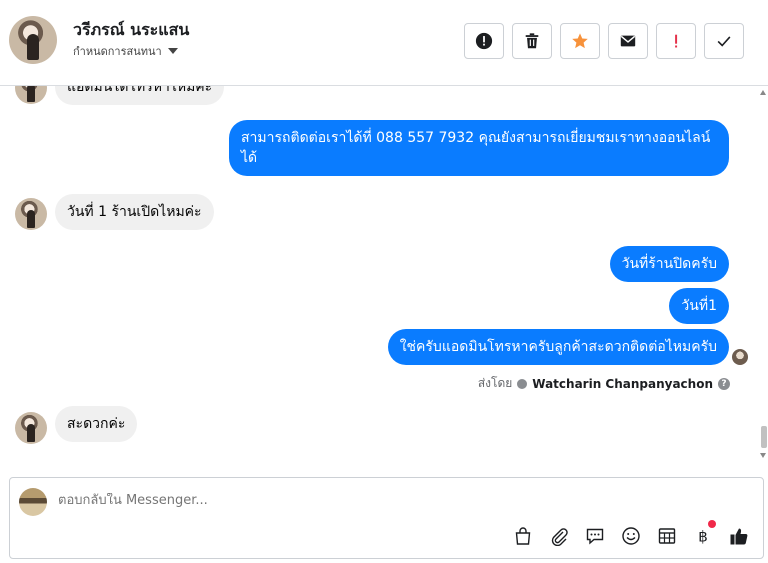 The height and width of the screenshot is (563, 768). I want to click on caret-down-icon, so click(172, 51).